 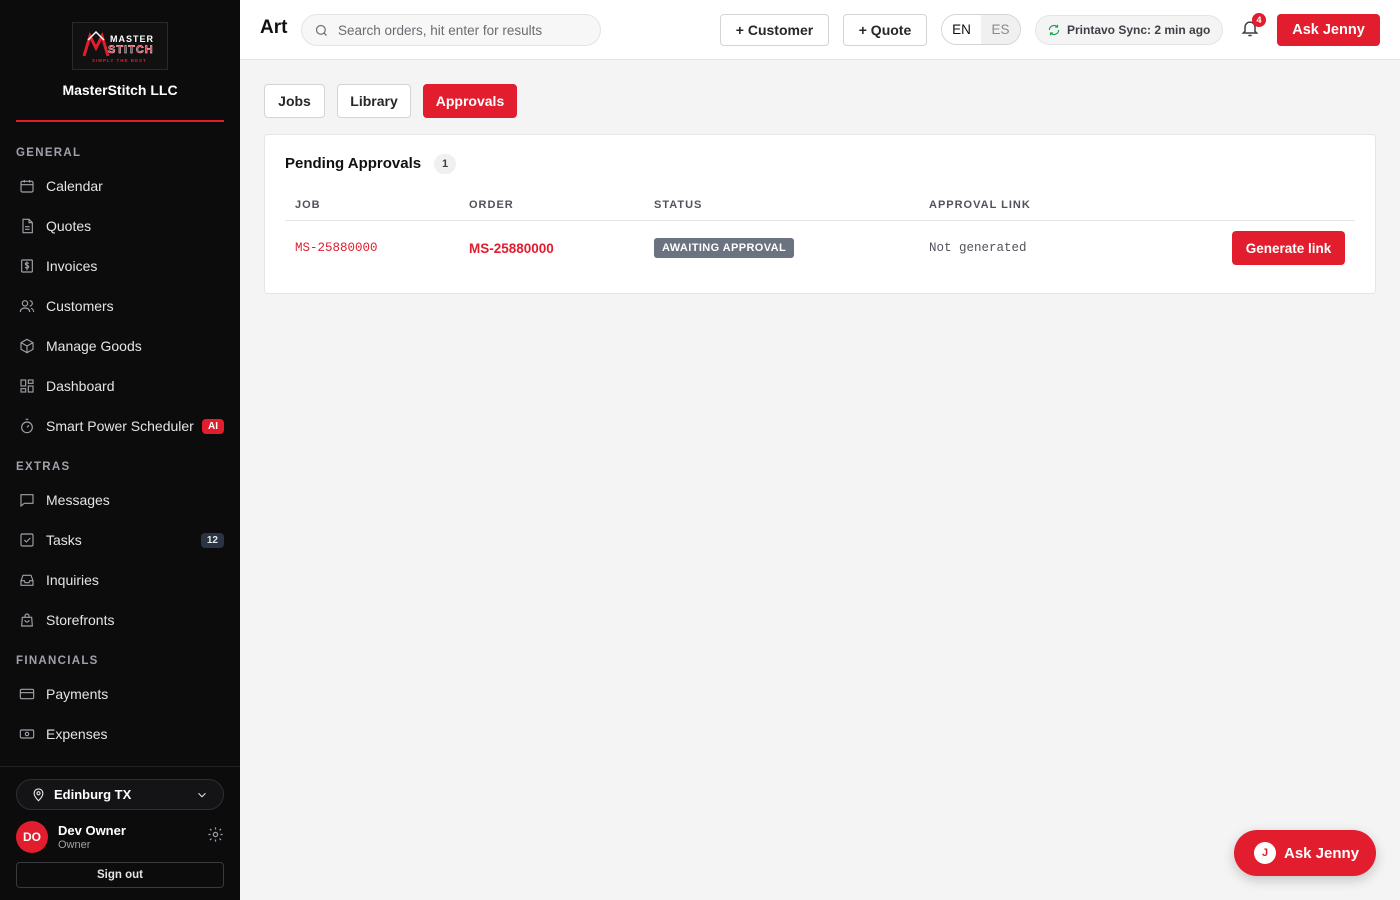 What do you see at coordinates (131, 50) in the screenshot?
I see `svg-text: STITCH` at bounding box center [131, 50].